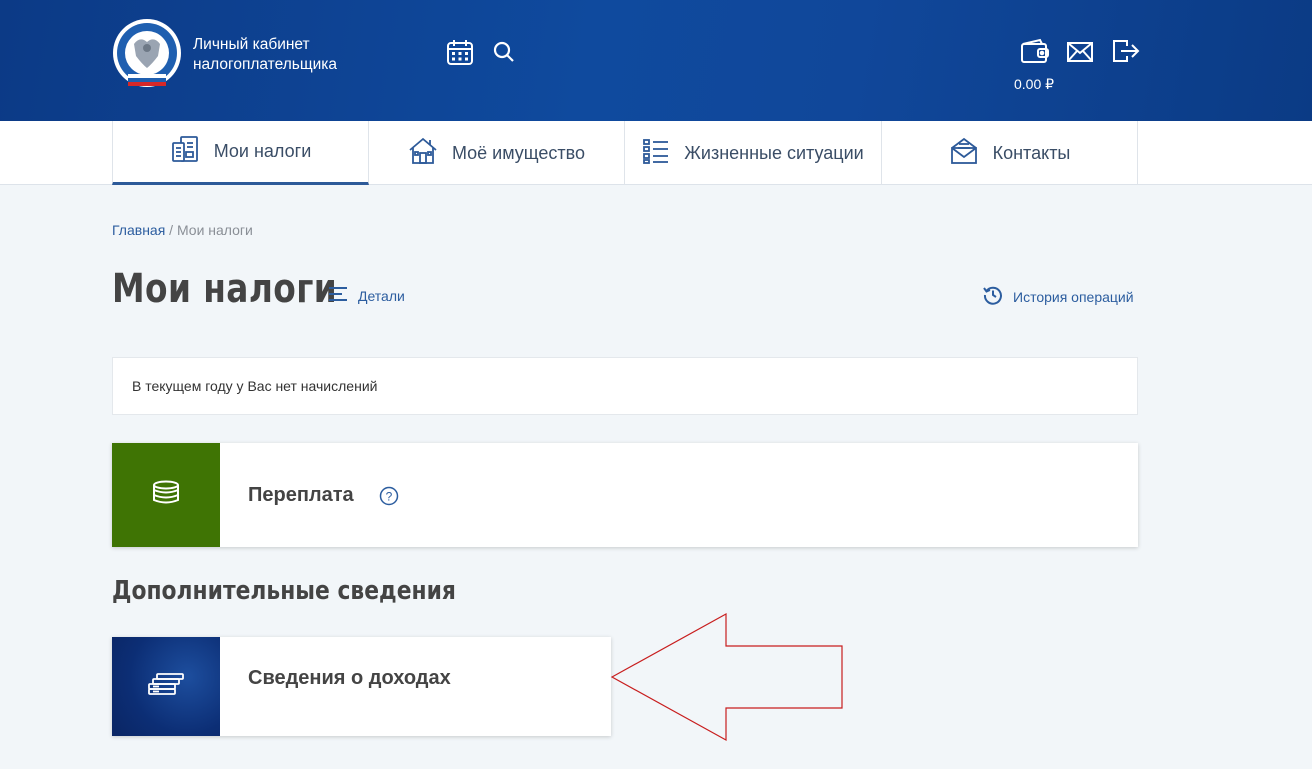  Describe the element at coordinates (284, 591) in the screenshot. I see `additional-info-heading: Дополнительные сведения` at that location.